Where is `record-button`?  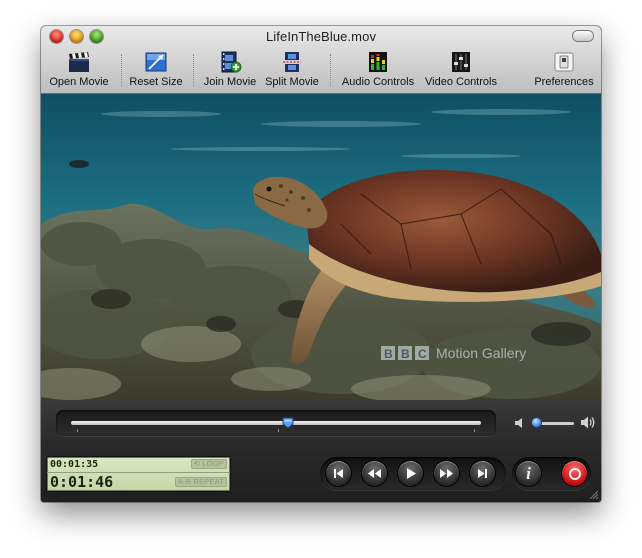
record-button is located at coordinates (574, 473).